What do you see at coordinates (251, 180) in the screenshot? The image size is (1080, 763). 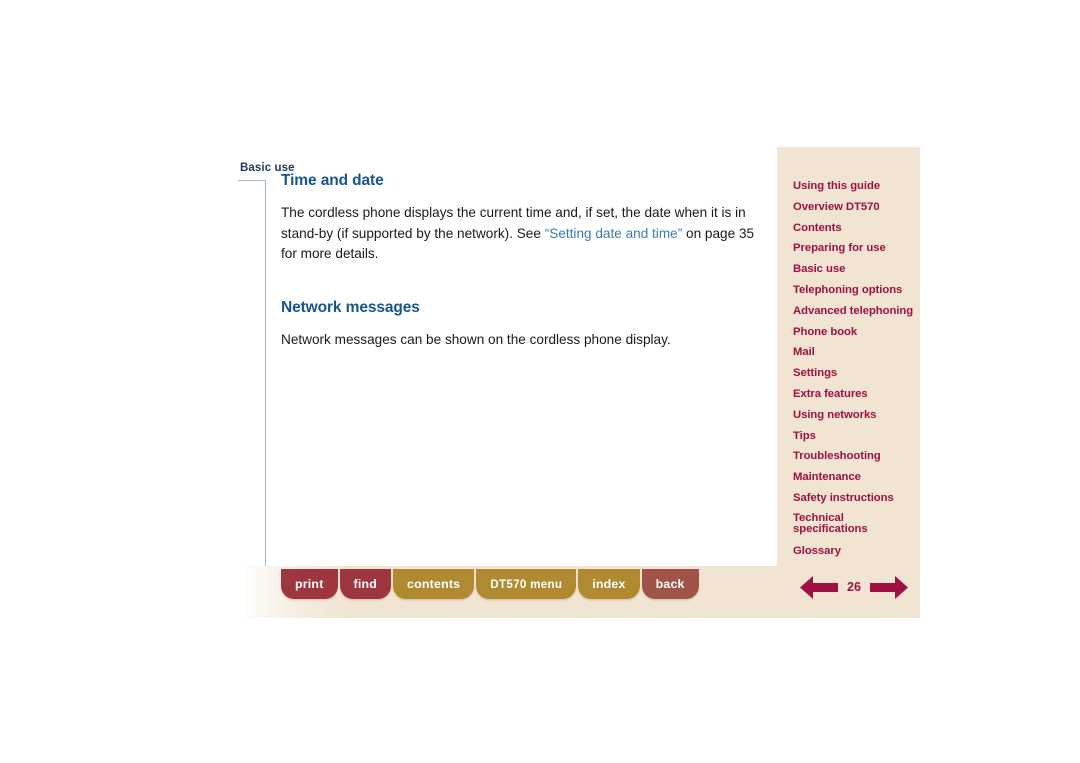 I see `header-rule-horizontal` at bounding box center [251, 180].